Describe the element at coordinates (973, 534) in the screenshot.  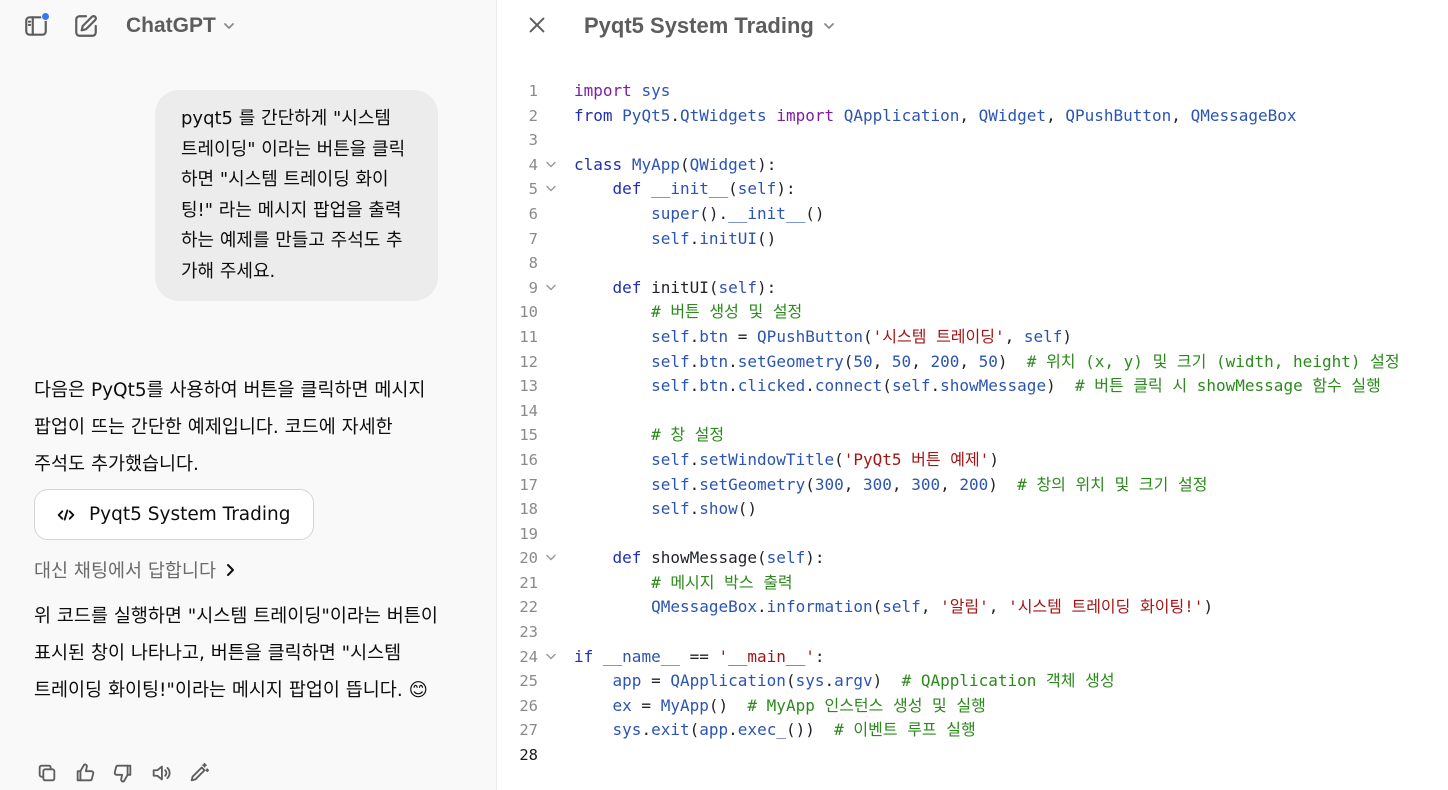
I see `code-line: 19` at that location.